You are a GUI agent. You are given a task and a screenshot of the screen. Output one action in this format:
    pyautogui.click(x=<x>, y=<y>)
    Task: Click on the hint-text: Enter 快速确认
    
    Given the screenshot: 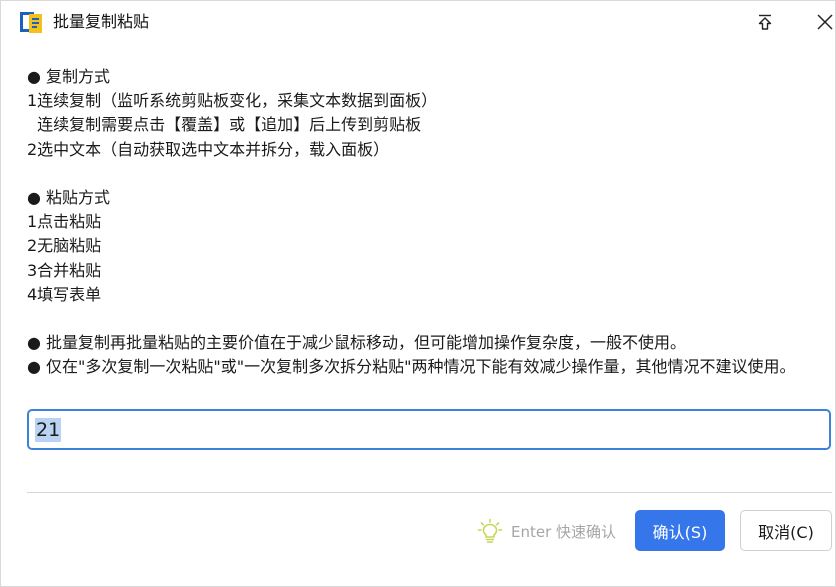 What is the action you would take?
    pyautogui.click(x=564, y=531)
    